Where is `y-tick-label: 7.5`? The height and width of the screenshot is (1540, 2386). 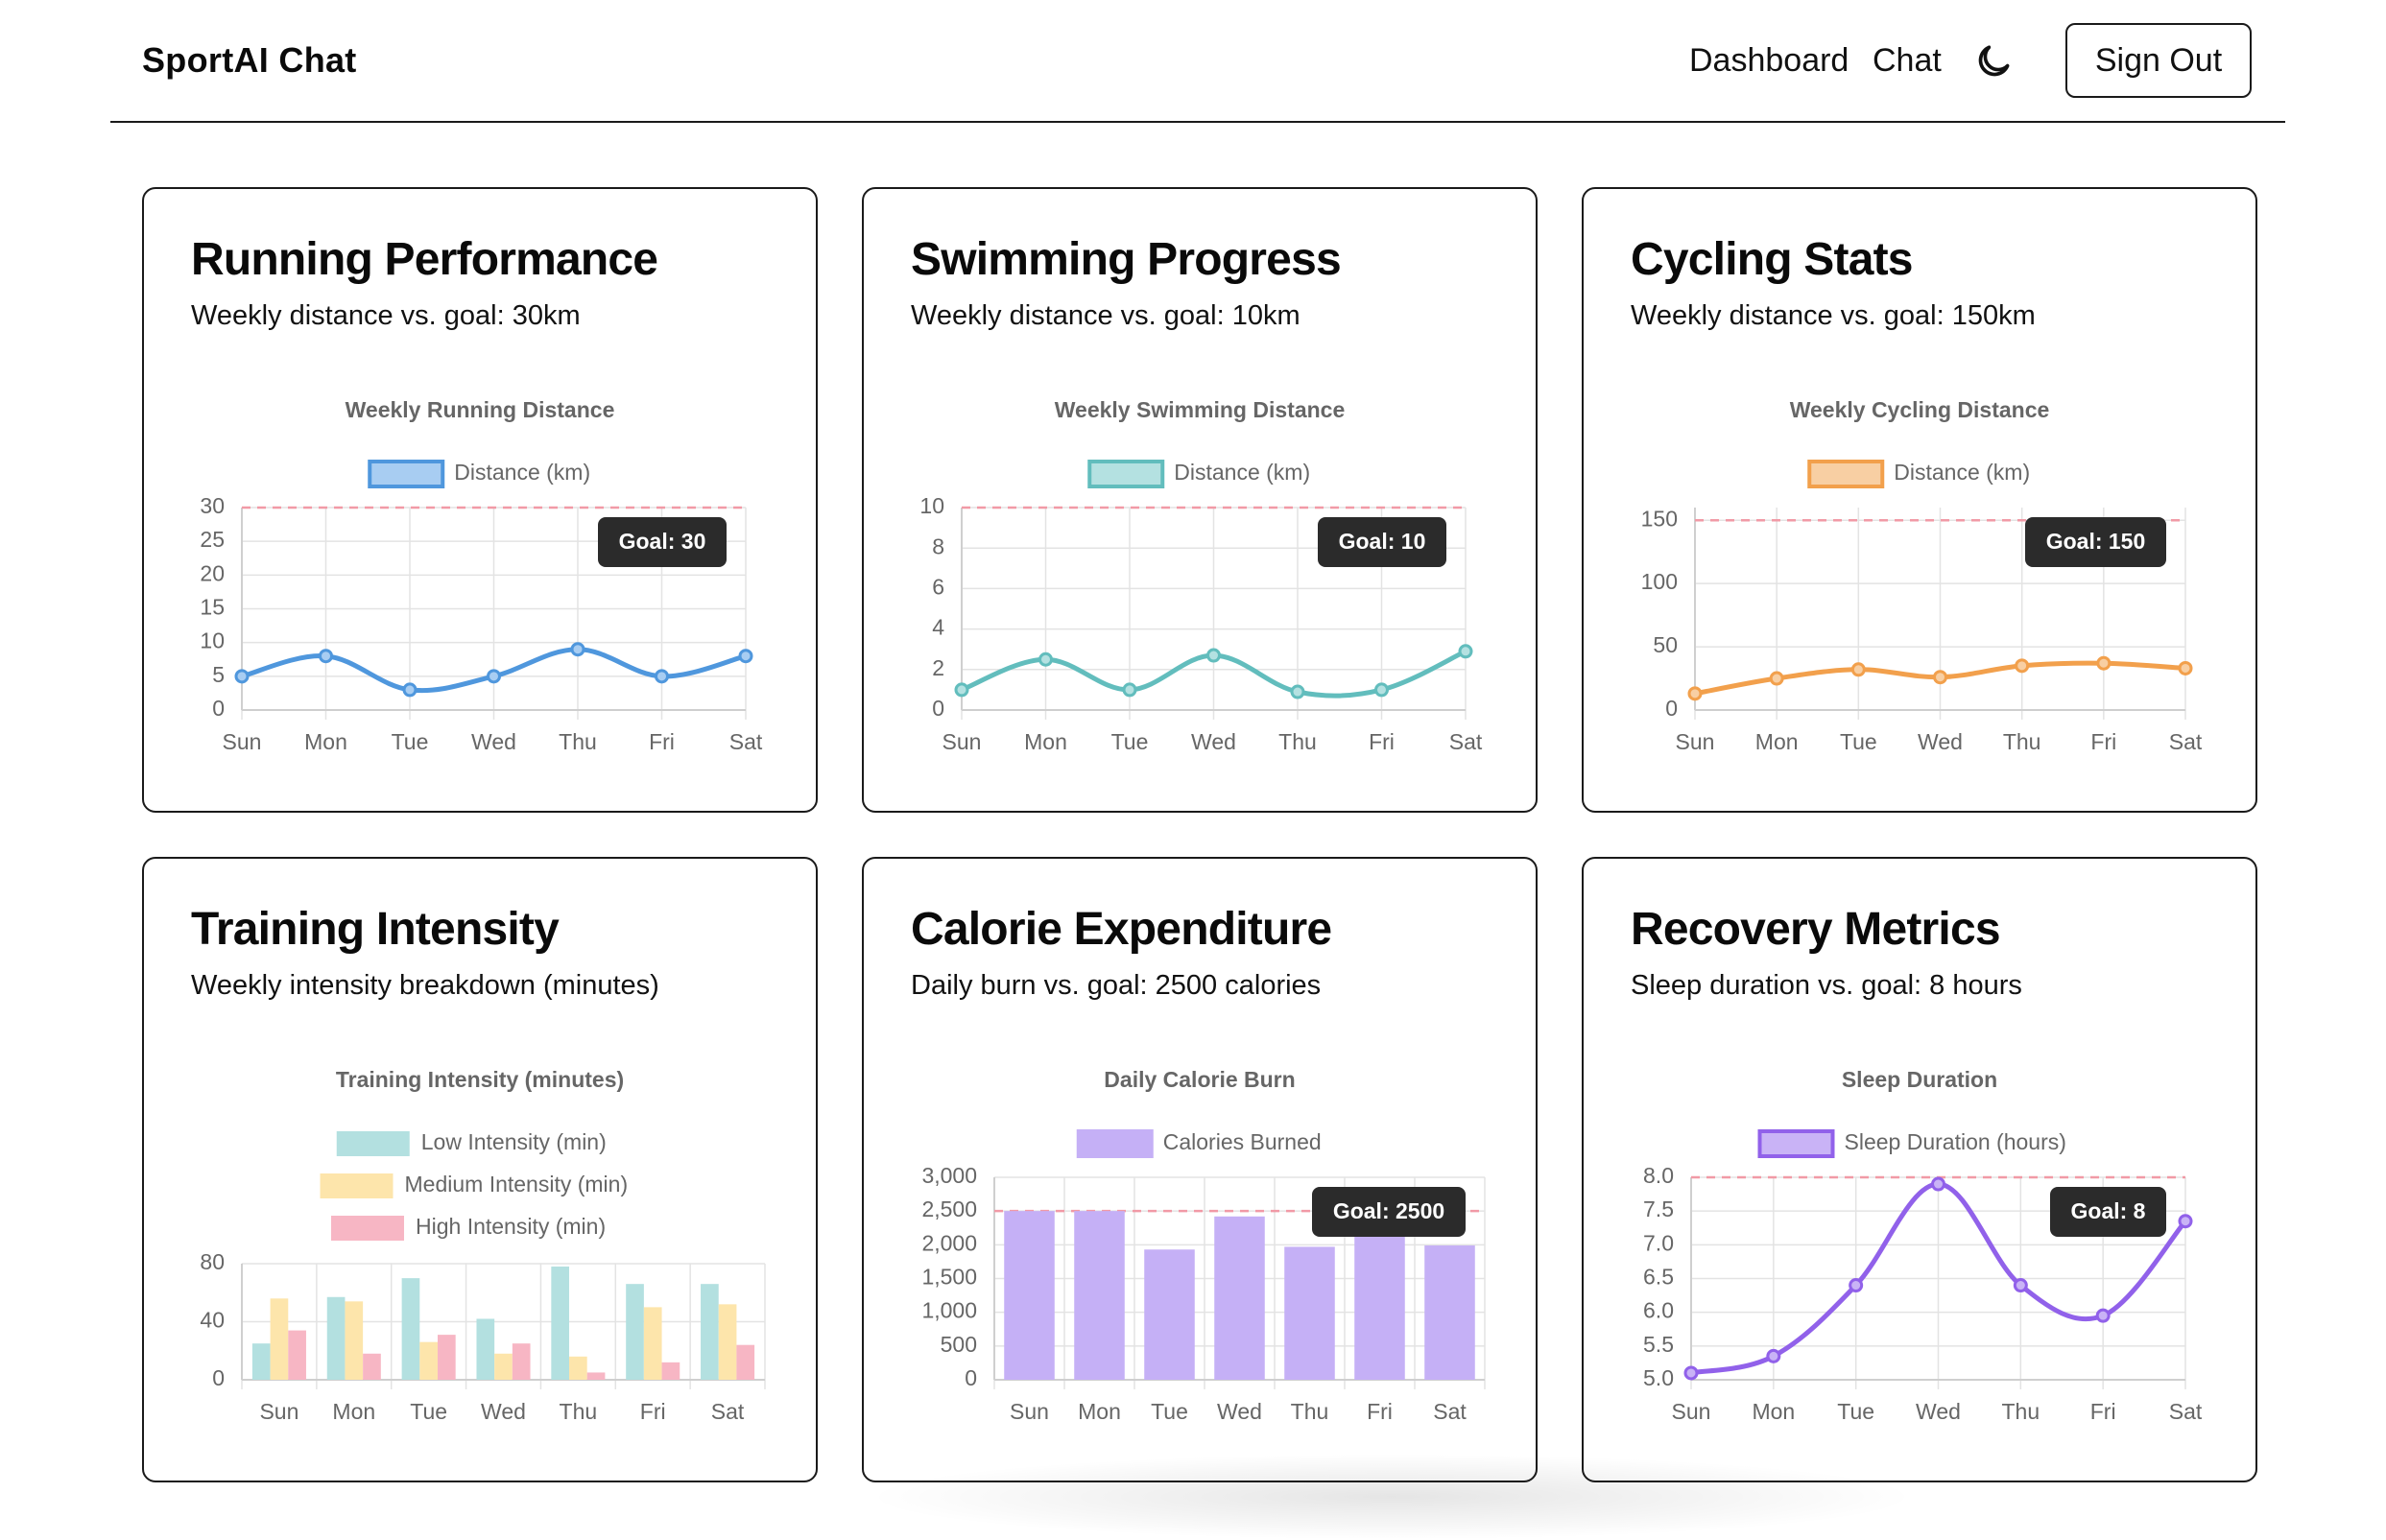 y-tick-label: 7.5 is located at coordinates (1659, 1208).